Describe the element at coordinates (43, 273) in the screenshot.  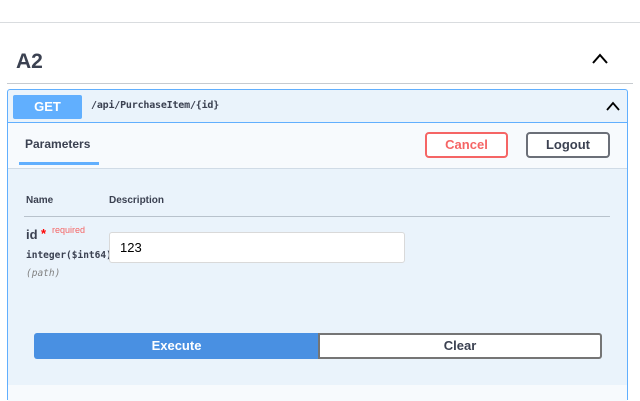
I see `param-location: (path)` at that location.